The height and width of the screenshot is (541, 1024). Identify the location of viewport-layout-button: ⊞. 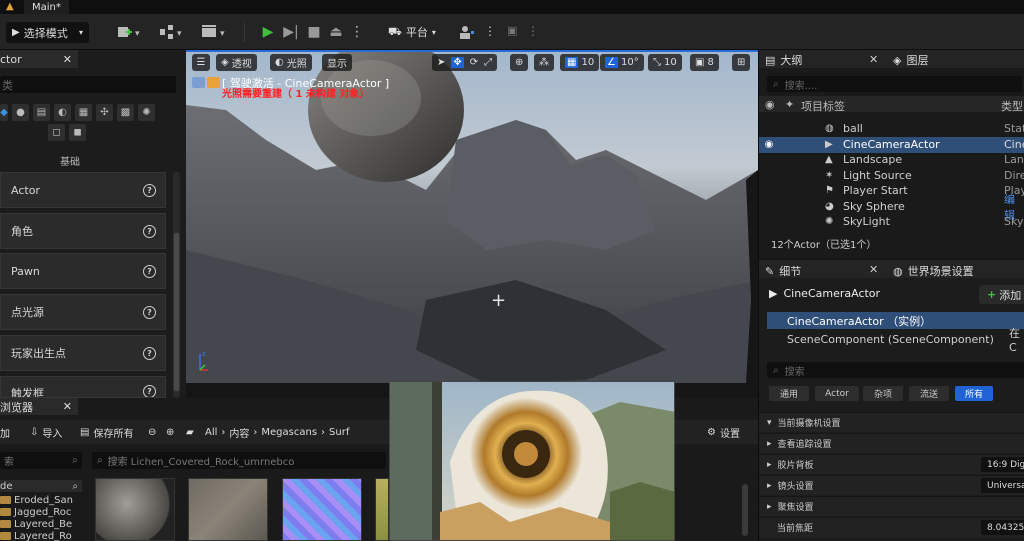
(741, 62).